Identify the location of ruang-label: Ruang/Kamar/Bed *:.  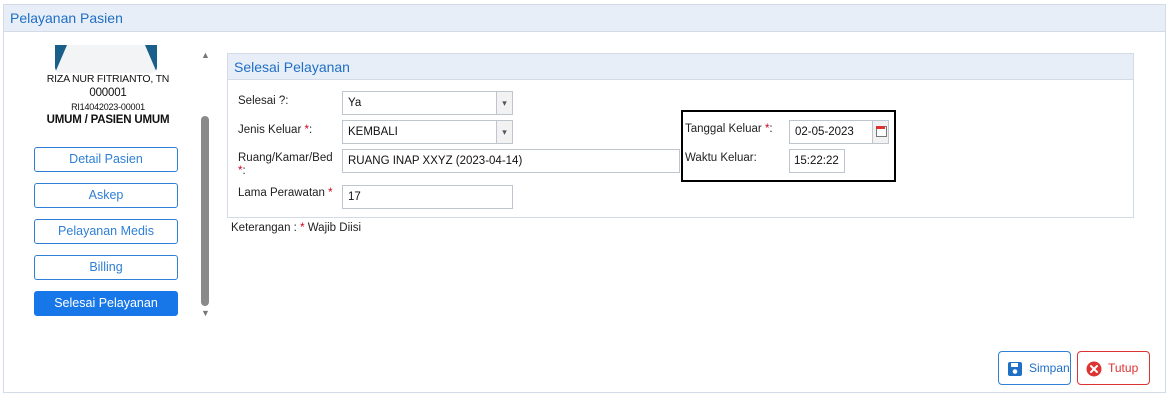
(288, 165).